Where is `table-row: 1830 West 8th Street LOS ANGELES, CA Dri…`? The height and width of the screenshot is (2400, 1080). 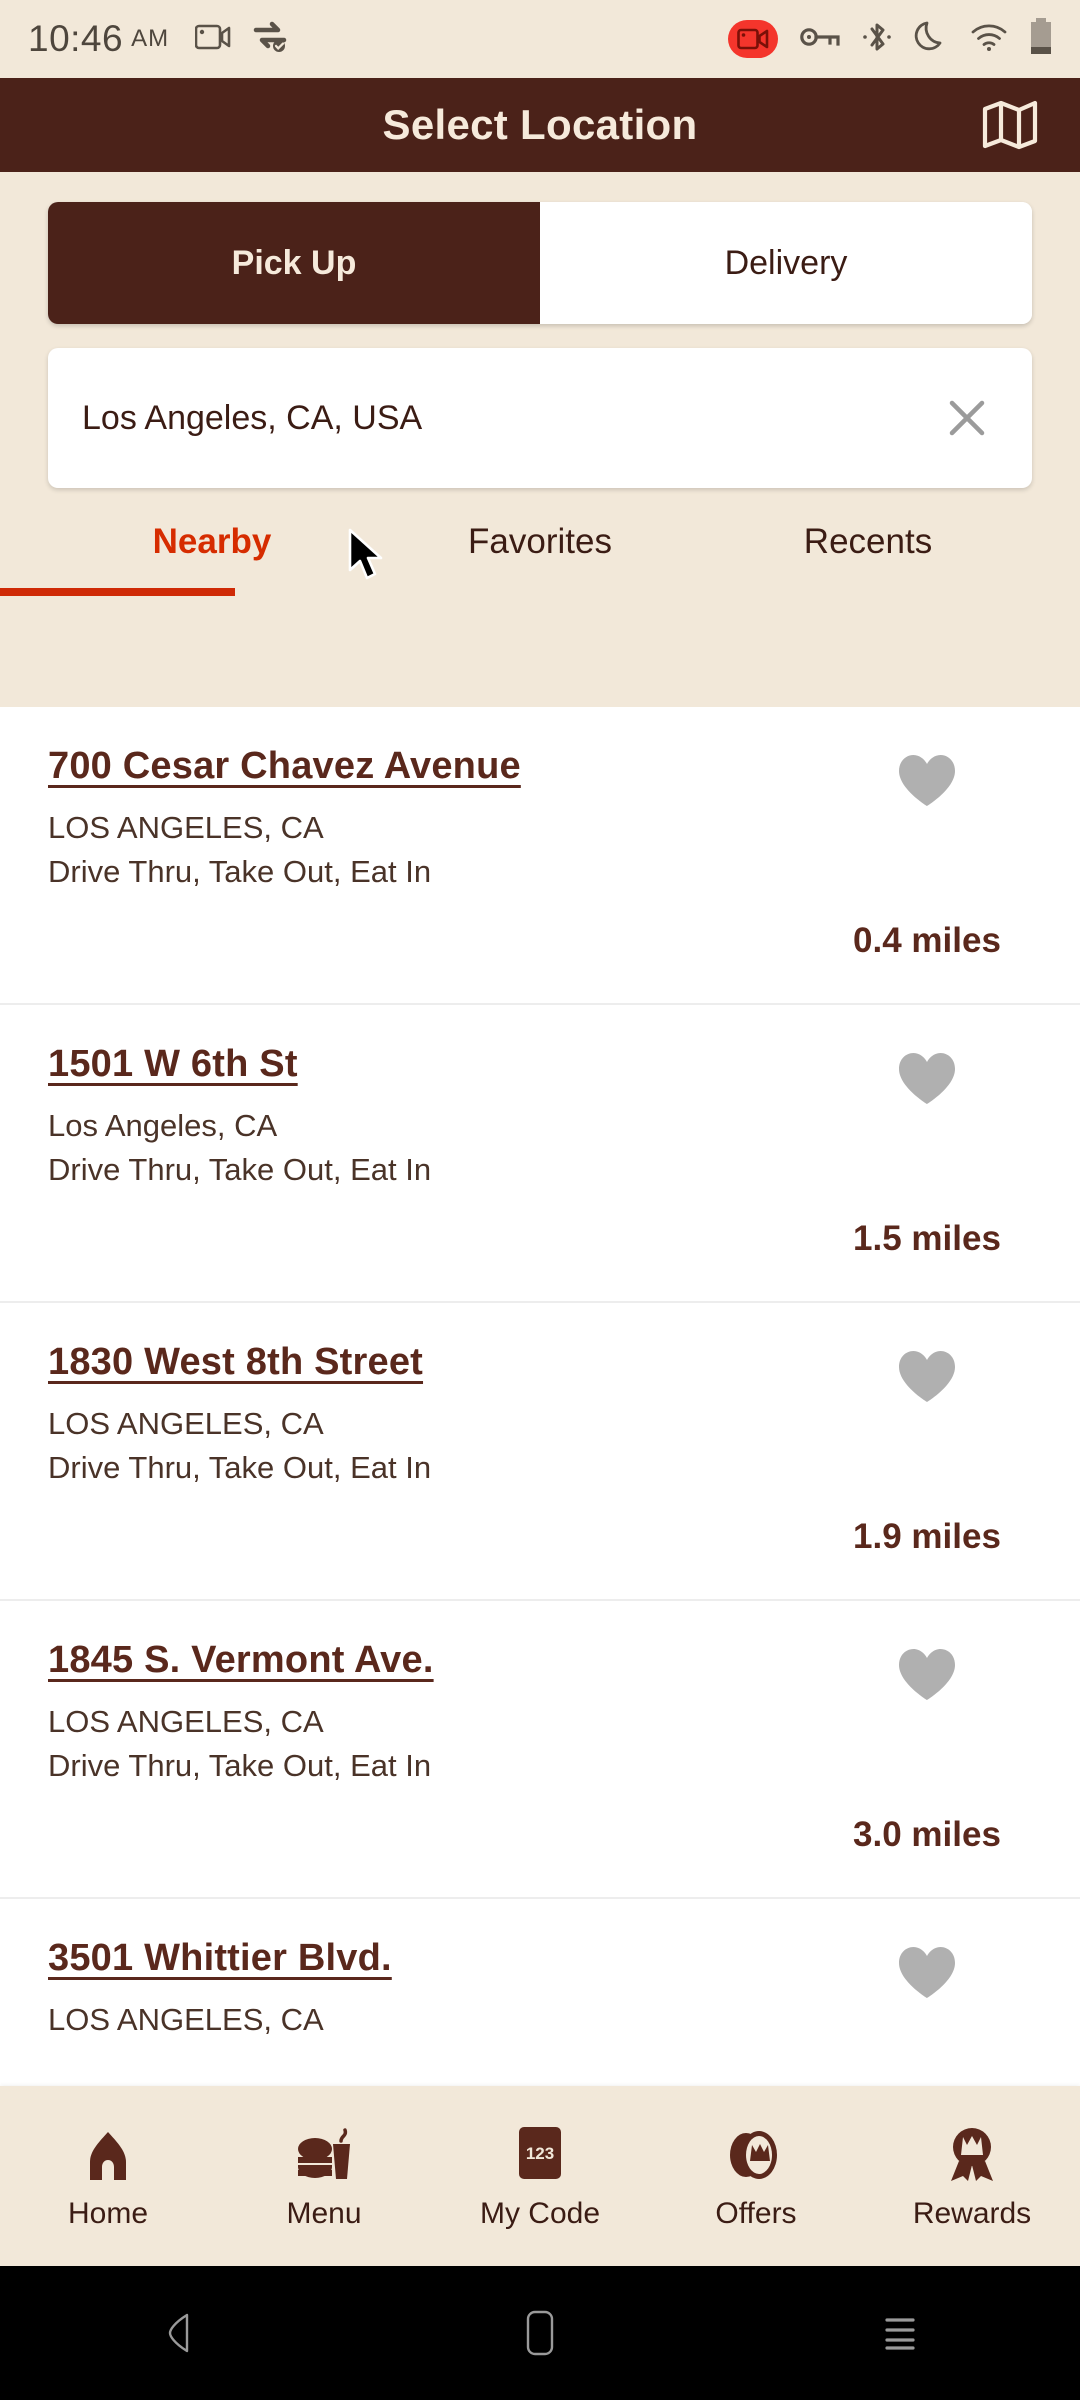
table-row: 1830 West 8th Street LOS ANGELES, CA Dri… is located at coordinates (540, 1452).